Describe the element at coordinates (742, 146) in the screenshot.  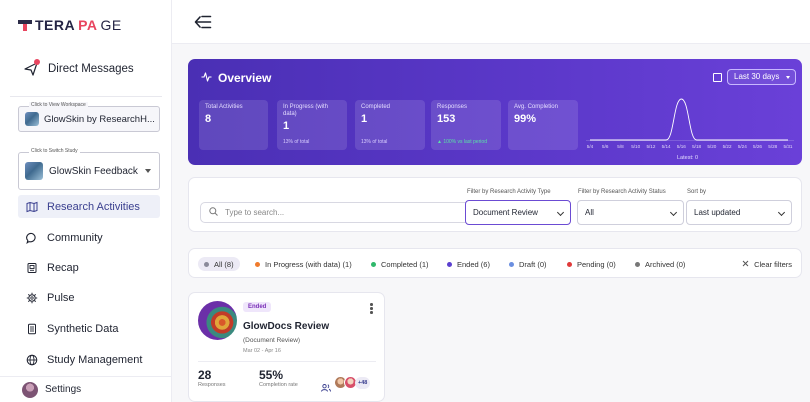
I see `x-tick-label: 5/24` at that location.